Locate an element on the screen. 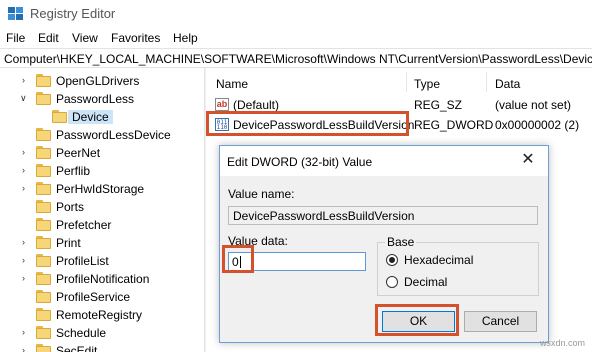  tree-item-profileservice: ProfileService is located at coordinates (101, 297).